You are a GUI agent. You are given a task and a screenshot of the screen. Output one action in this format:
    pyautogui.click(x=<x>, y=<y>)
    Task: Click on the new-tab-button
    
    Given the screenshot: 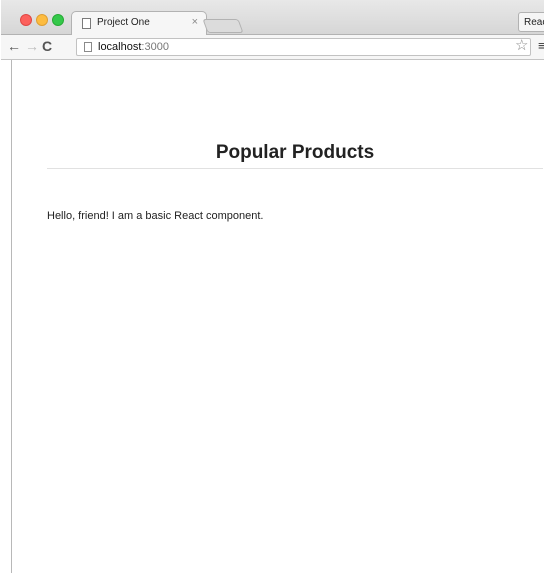 What is the action you would take?
    pyautogui.click(x=223, y=26)
    